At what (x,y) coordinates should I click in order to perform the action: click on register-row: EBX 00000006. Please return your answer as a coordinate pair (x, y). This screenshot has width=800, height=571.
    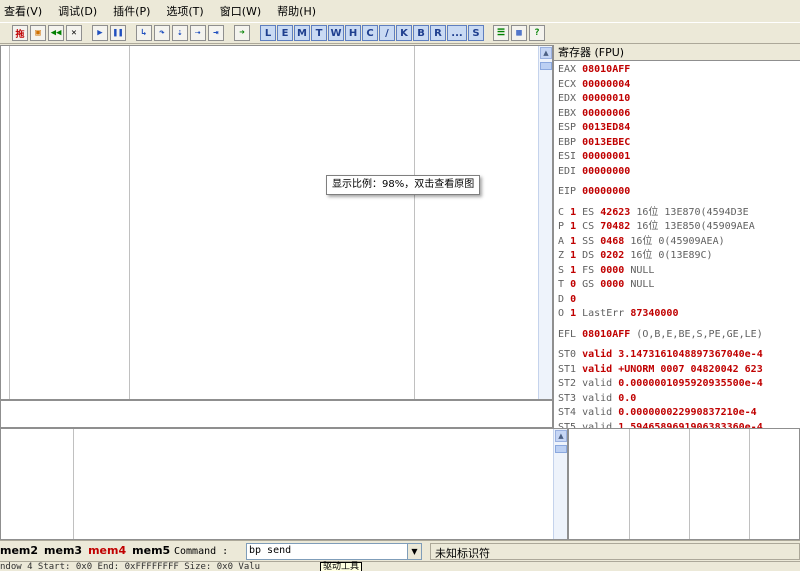
    Looking at the image, I should click on (594, 114).